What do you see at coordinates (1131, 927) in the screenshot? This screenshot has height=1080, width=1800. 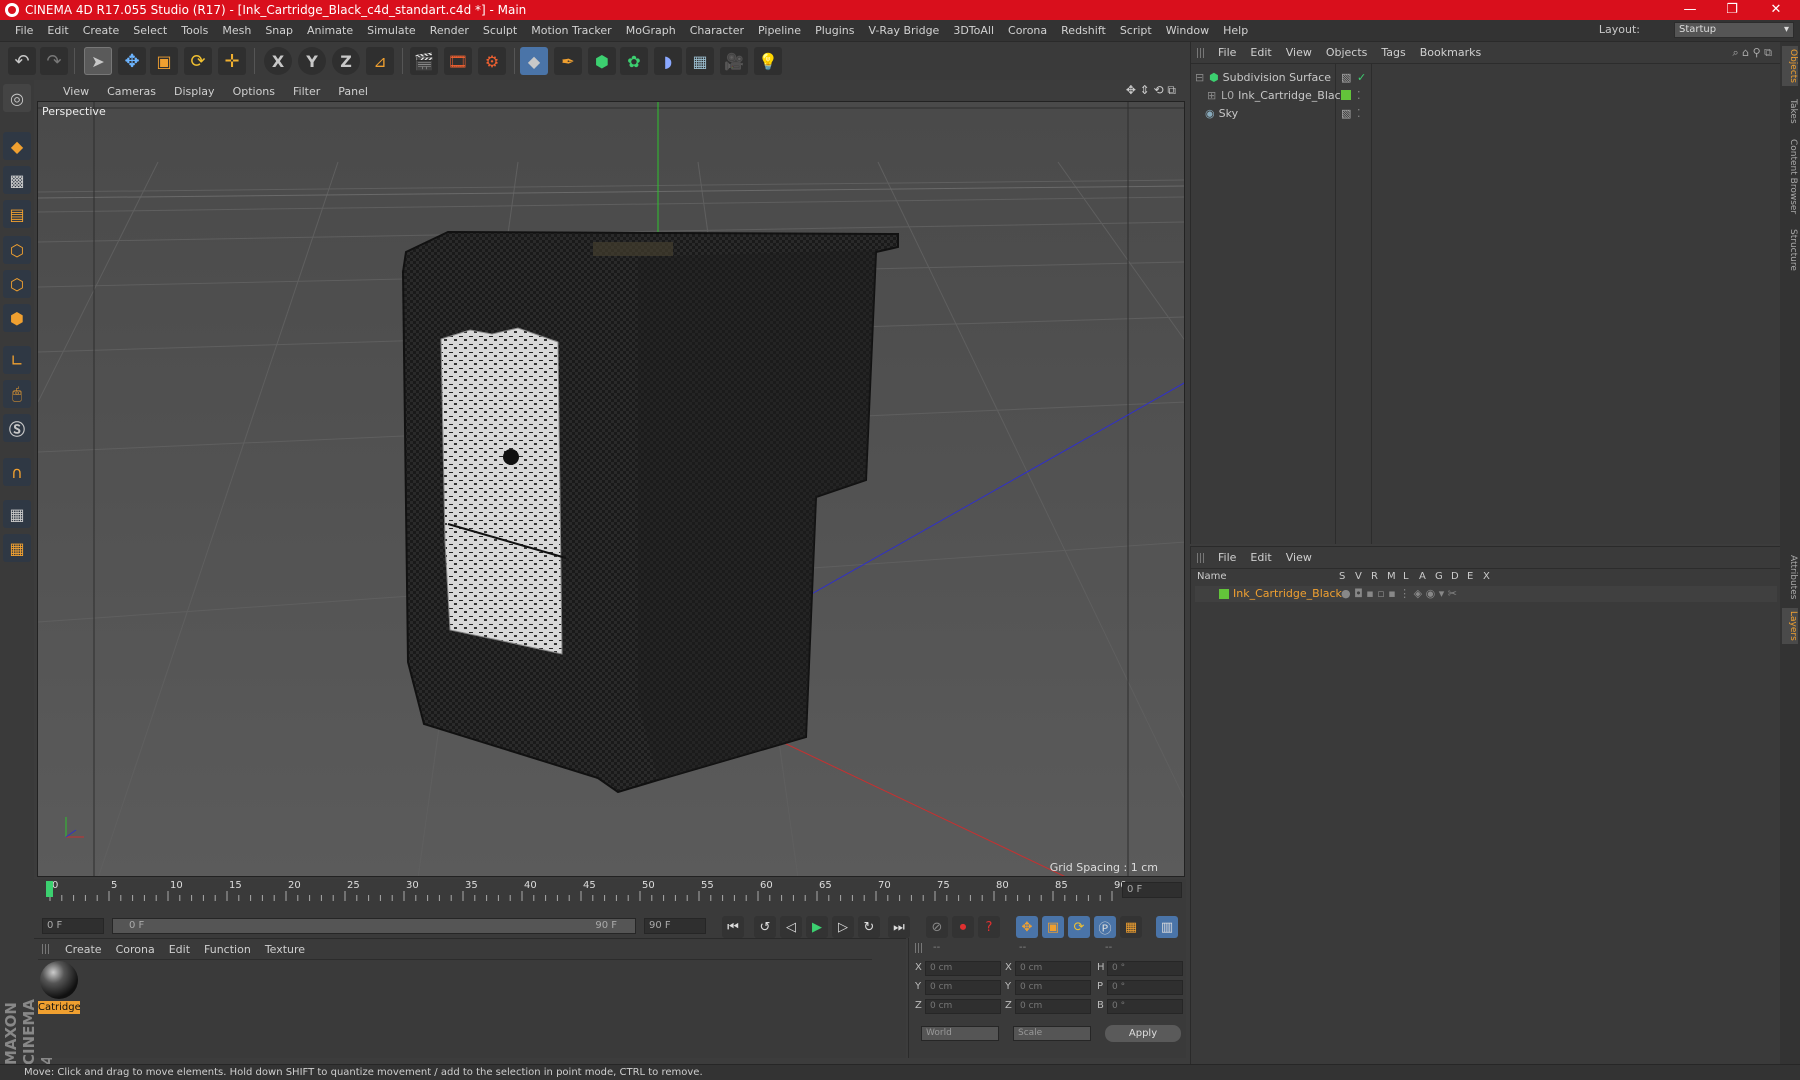 I see `key-pla-button: ▦` at bounding box center [1131, 927].